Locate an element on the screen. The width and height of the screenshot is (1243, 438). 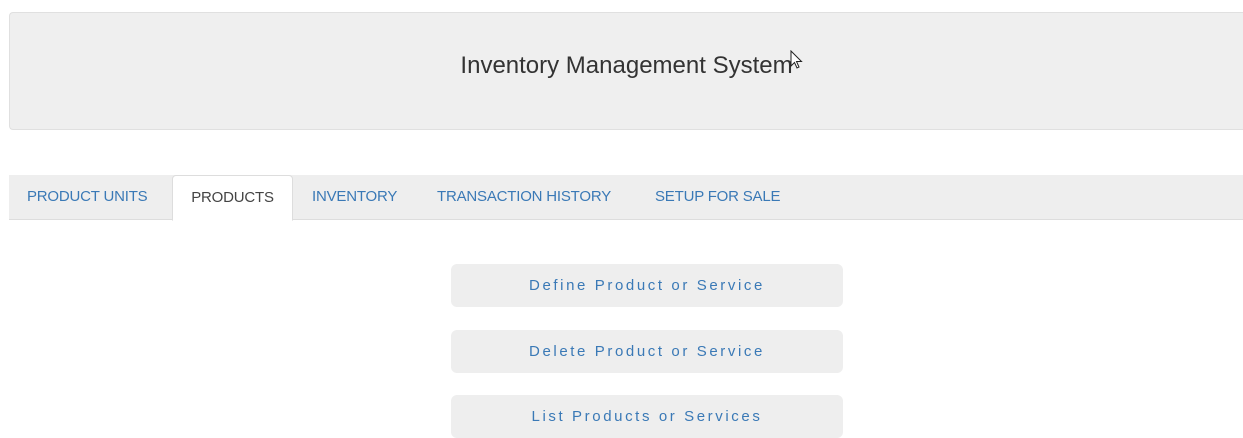
delete-product-button: Delete Product or Service is located at coordinates (647, 351).